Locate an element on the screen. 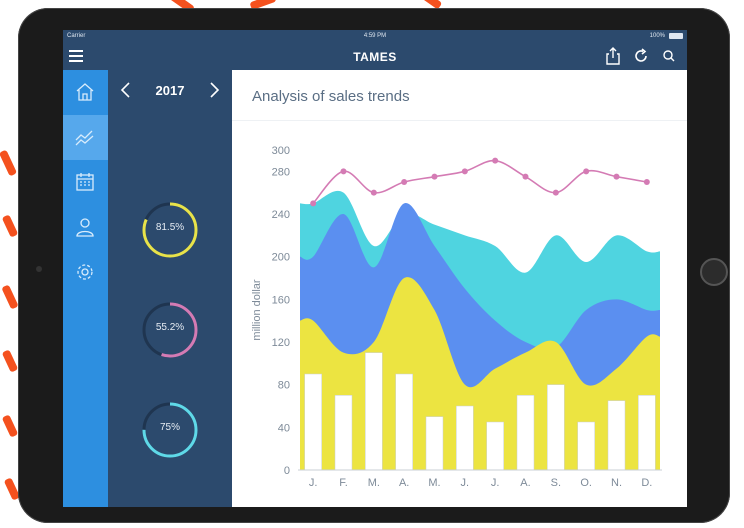  year-selector: 2017 is located at coordinates (170, 90).